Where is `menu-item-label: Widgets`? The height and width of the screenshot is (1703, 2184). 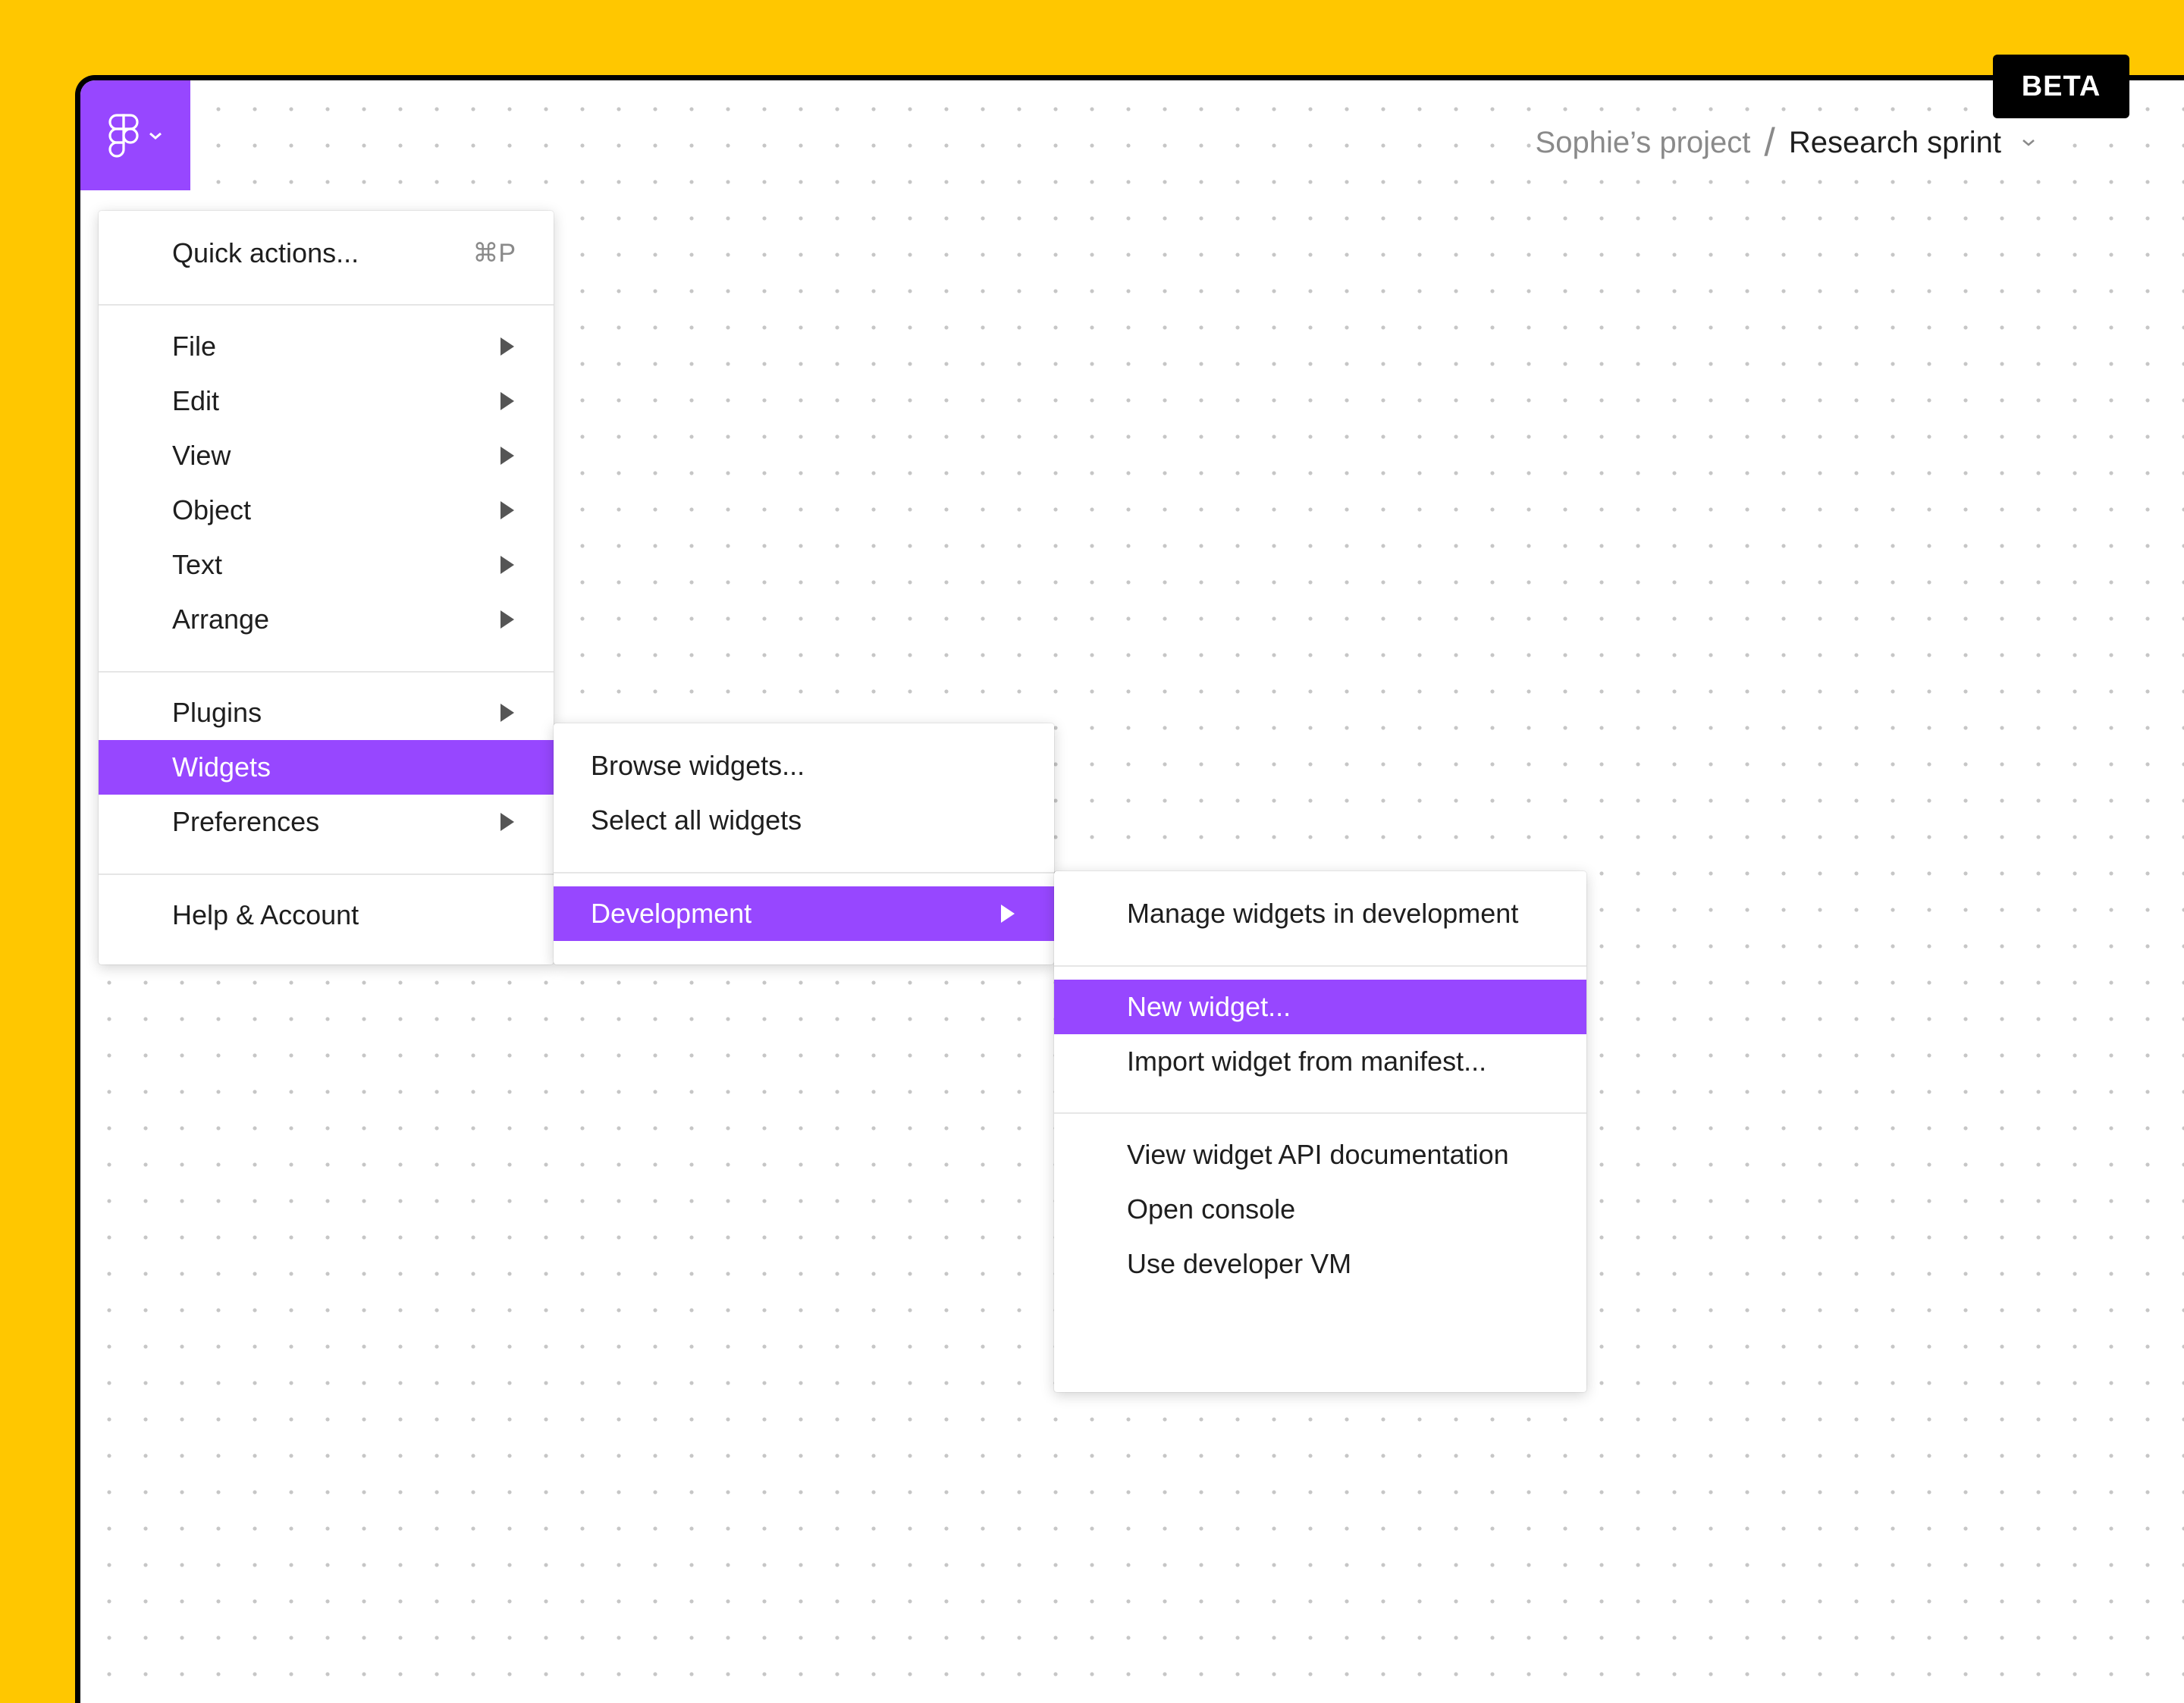
menu-item-label: Widgets is located at coordinates (221, 767).